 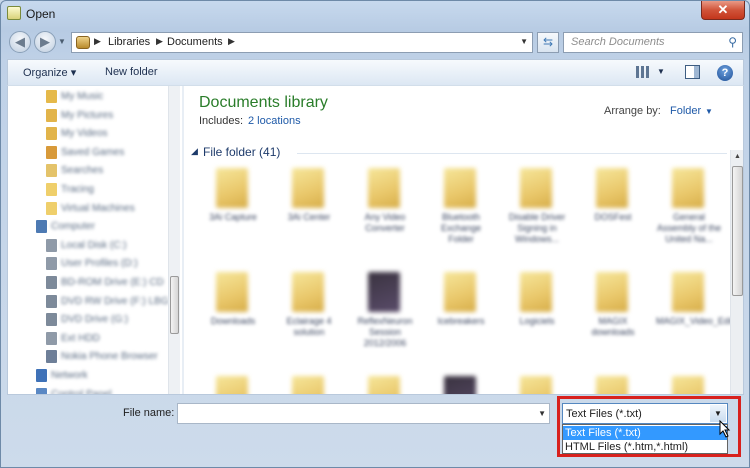 I want to click on file-name-input: ▼, so click(x=363, y=413).